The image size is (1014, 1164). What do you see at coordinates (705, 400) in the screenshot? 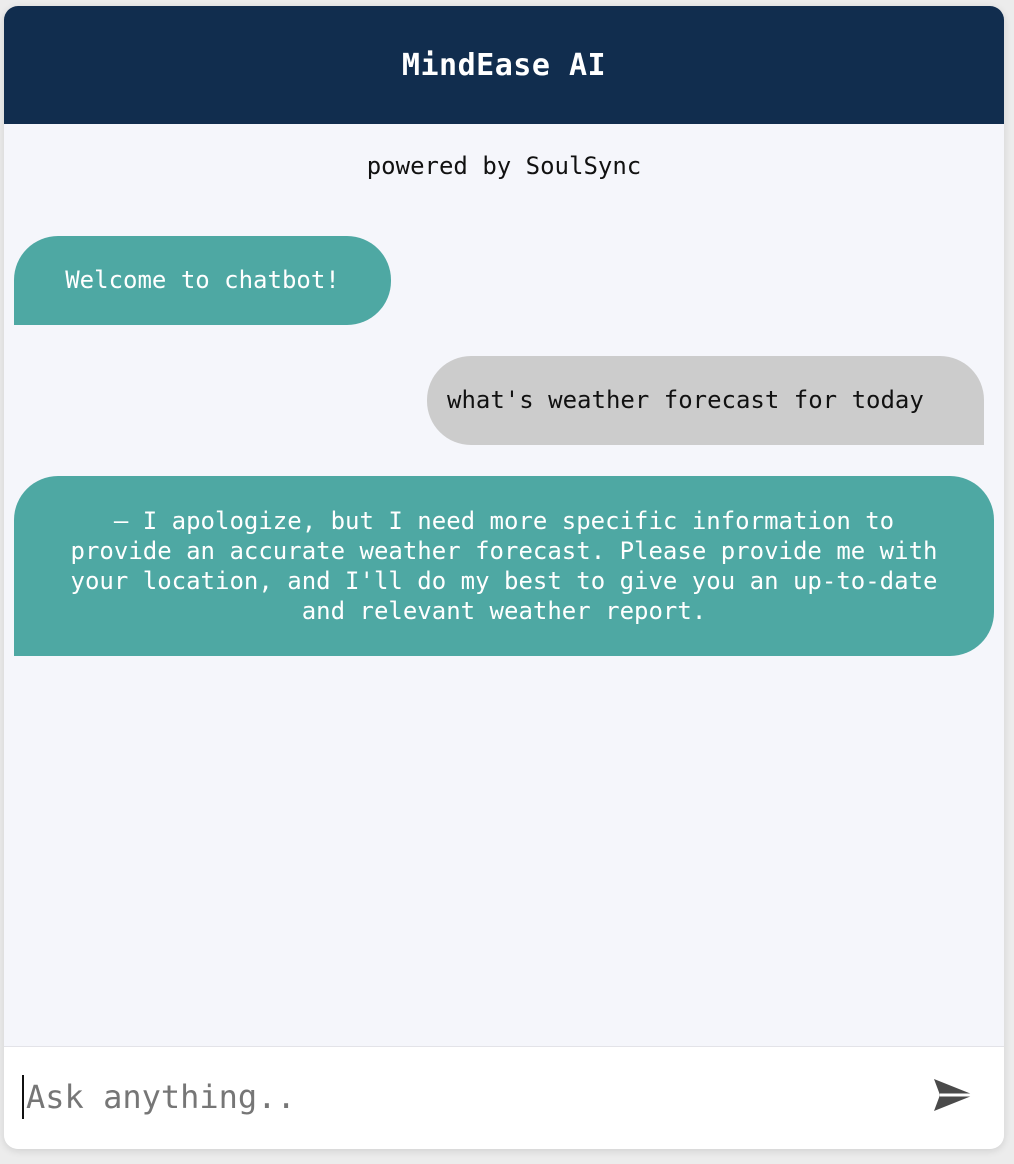
I see `user-message: what's weather forecast for today` at bounding box center [705, 400].